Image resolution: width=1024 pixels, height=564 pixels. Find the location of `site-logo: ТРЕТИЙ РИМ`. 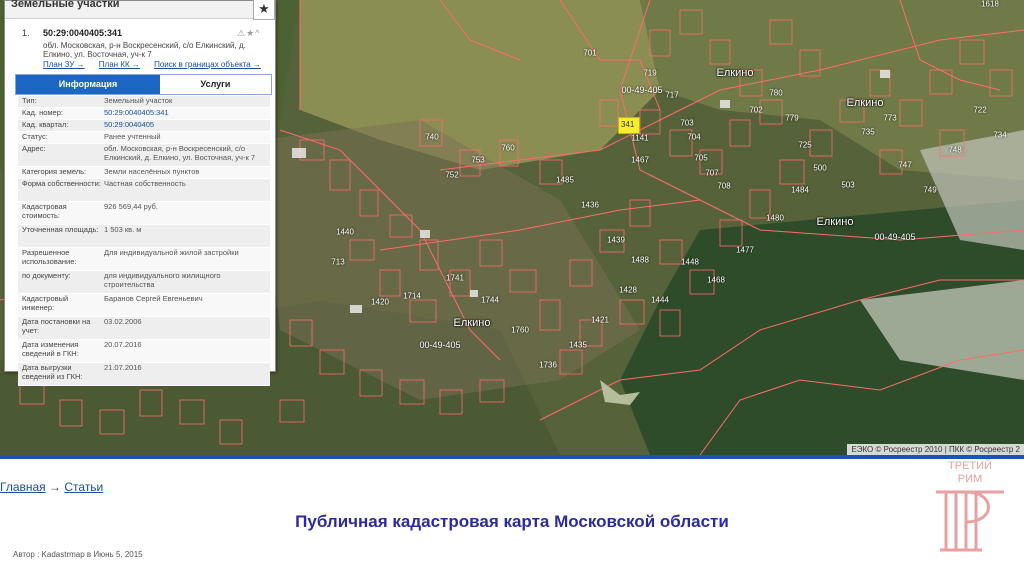

site-logo: ТРЕТИЙ РИМ is located at coordinates (970, 506).